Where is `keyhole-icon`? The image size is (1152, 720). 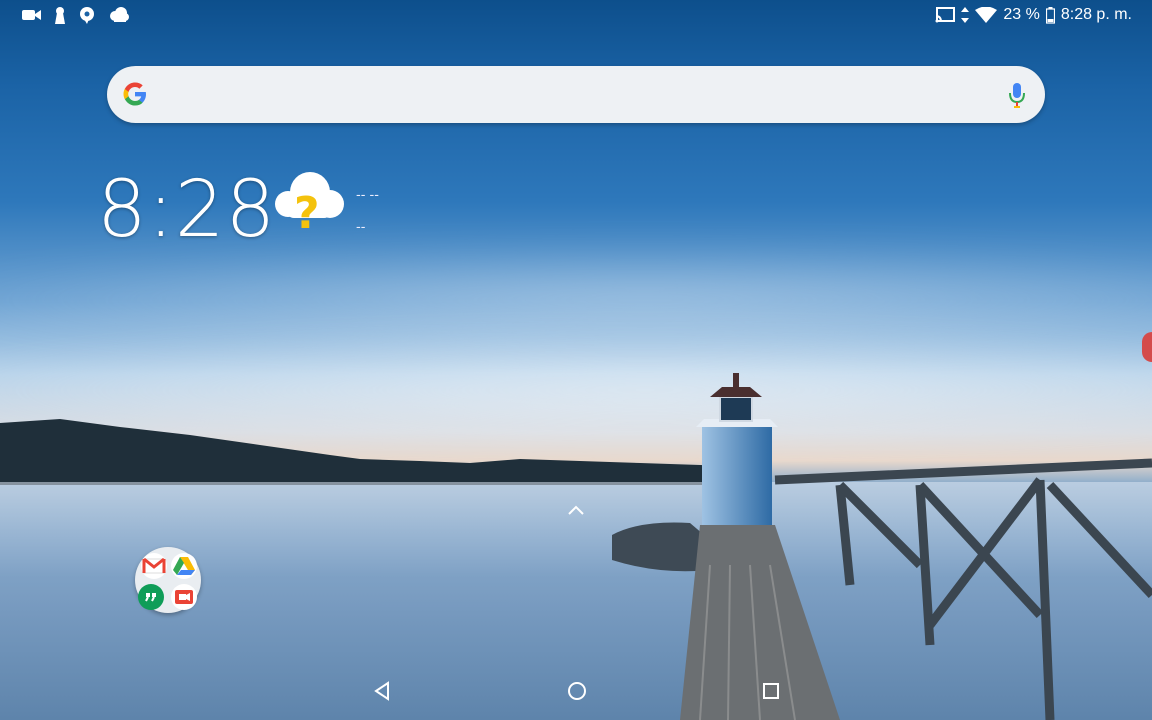 keyhole-icon is located at coordinates (60, 15).